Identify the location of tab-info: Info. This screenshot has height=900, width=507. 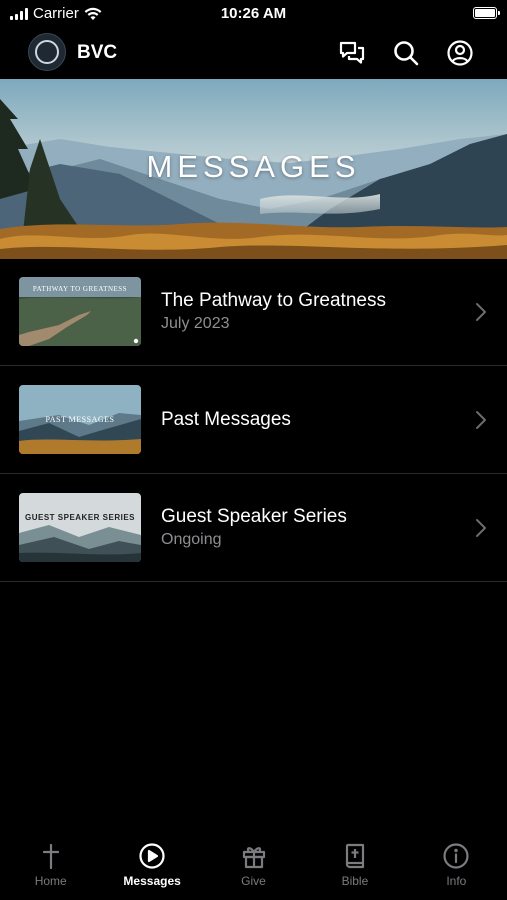
(456, 870).